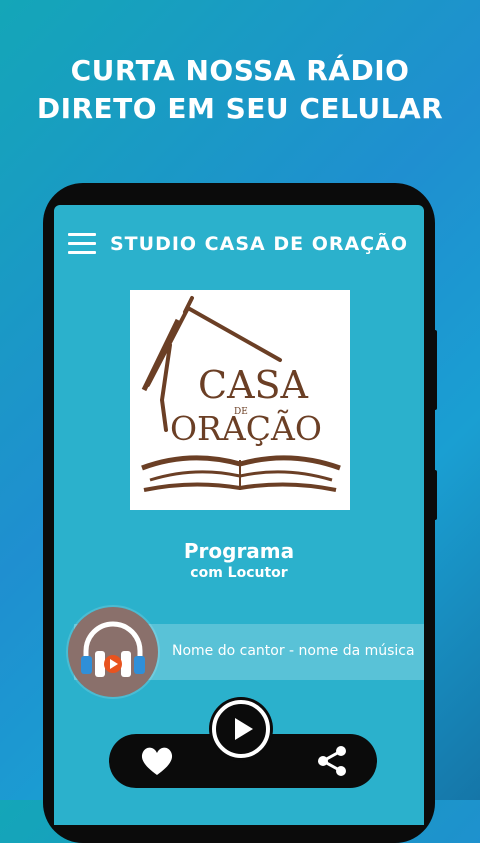 This screenshot has width=480, height=843. What do you see at coordinates (113, 652) in the screenshot?
I see `headphones-icon` at bounding box center [113, 652].